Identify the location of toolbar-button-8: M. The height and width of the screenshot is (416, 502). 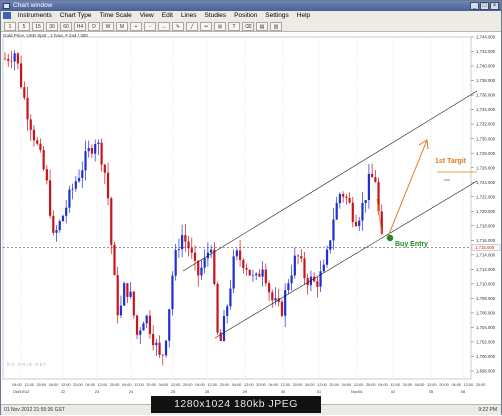
(122, 26).